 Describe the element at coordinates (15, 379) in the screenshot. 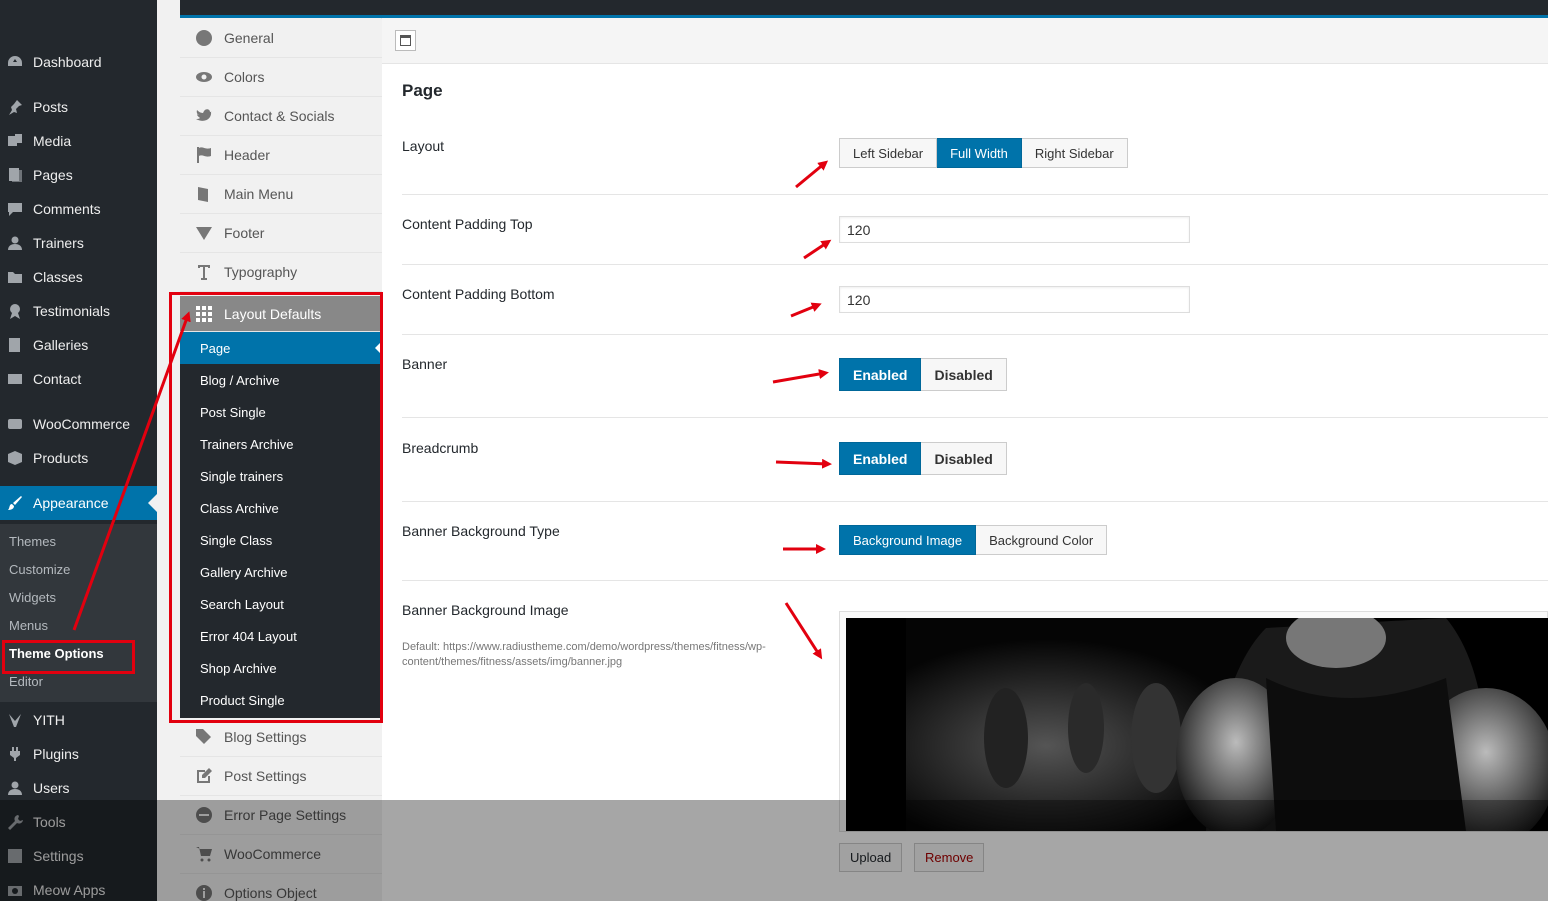

I see `mail-icon` at that location.